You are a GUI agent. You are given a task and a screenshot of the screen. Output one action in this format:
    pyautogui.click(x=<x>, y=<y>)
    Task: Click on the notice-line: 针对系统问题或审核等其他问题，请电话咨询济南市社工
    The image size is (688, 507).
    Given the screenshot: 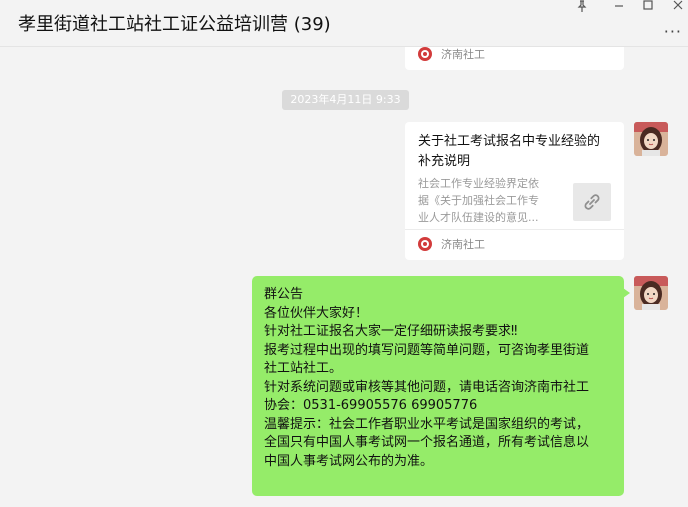 What is the action you would take?
    pyautogui.click(x=427, y=387)
    